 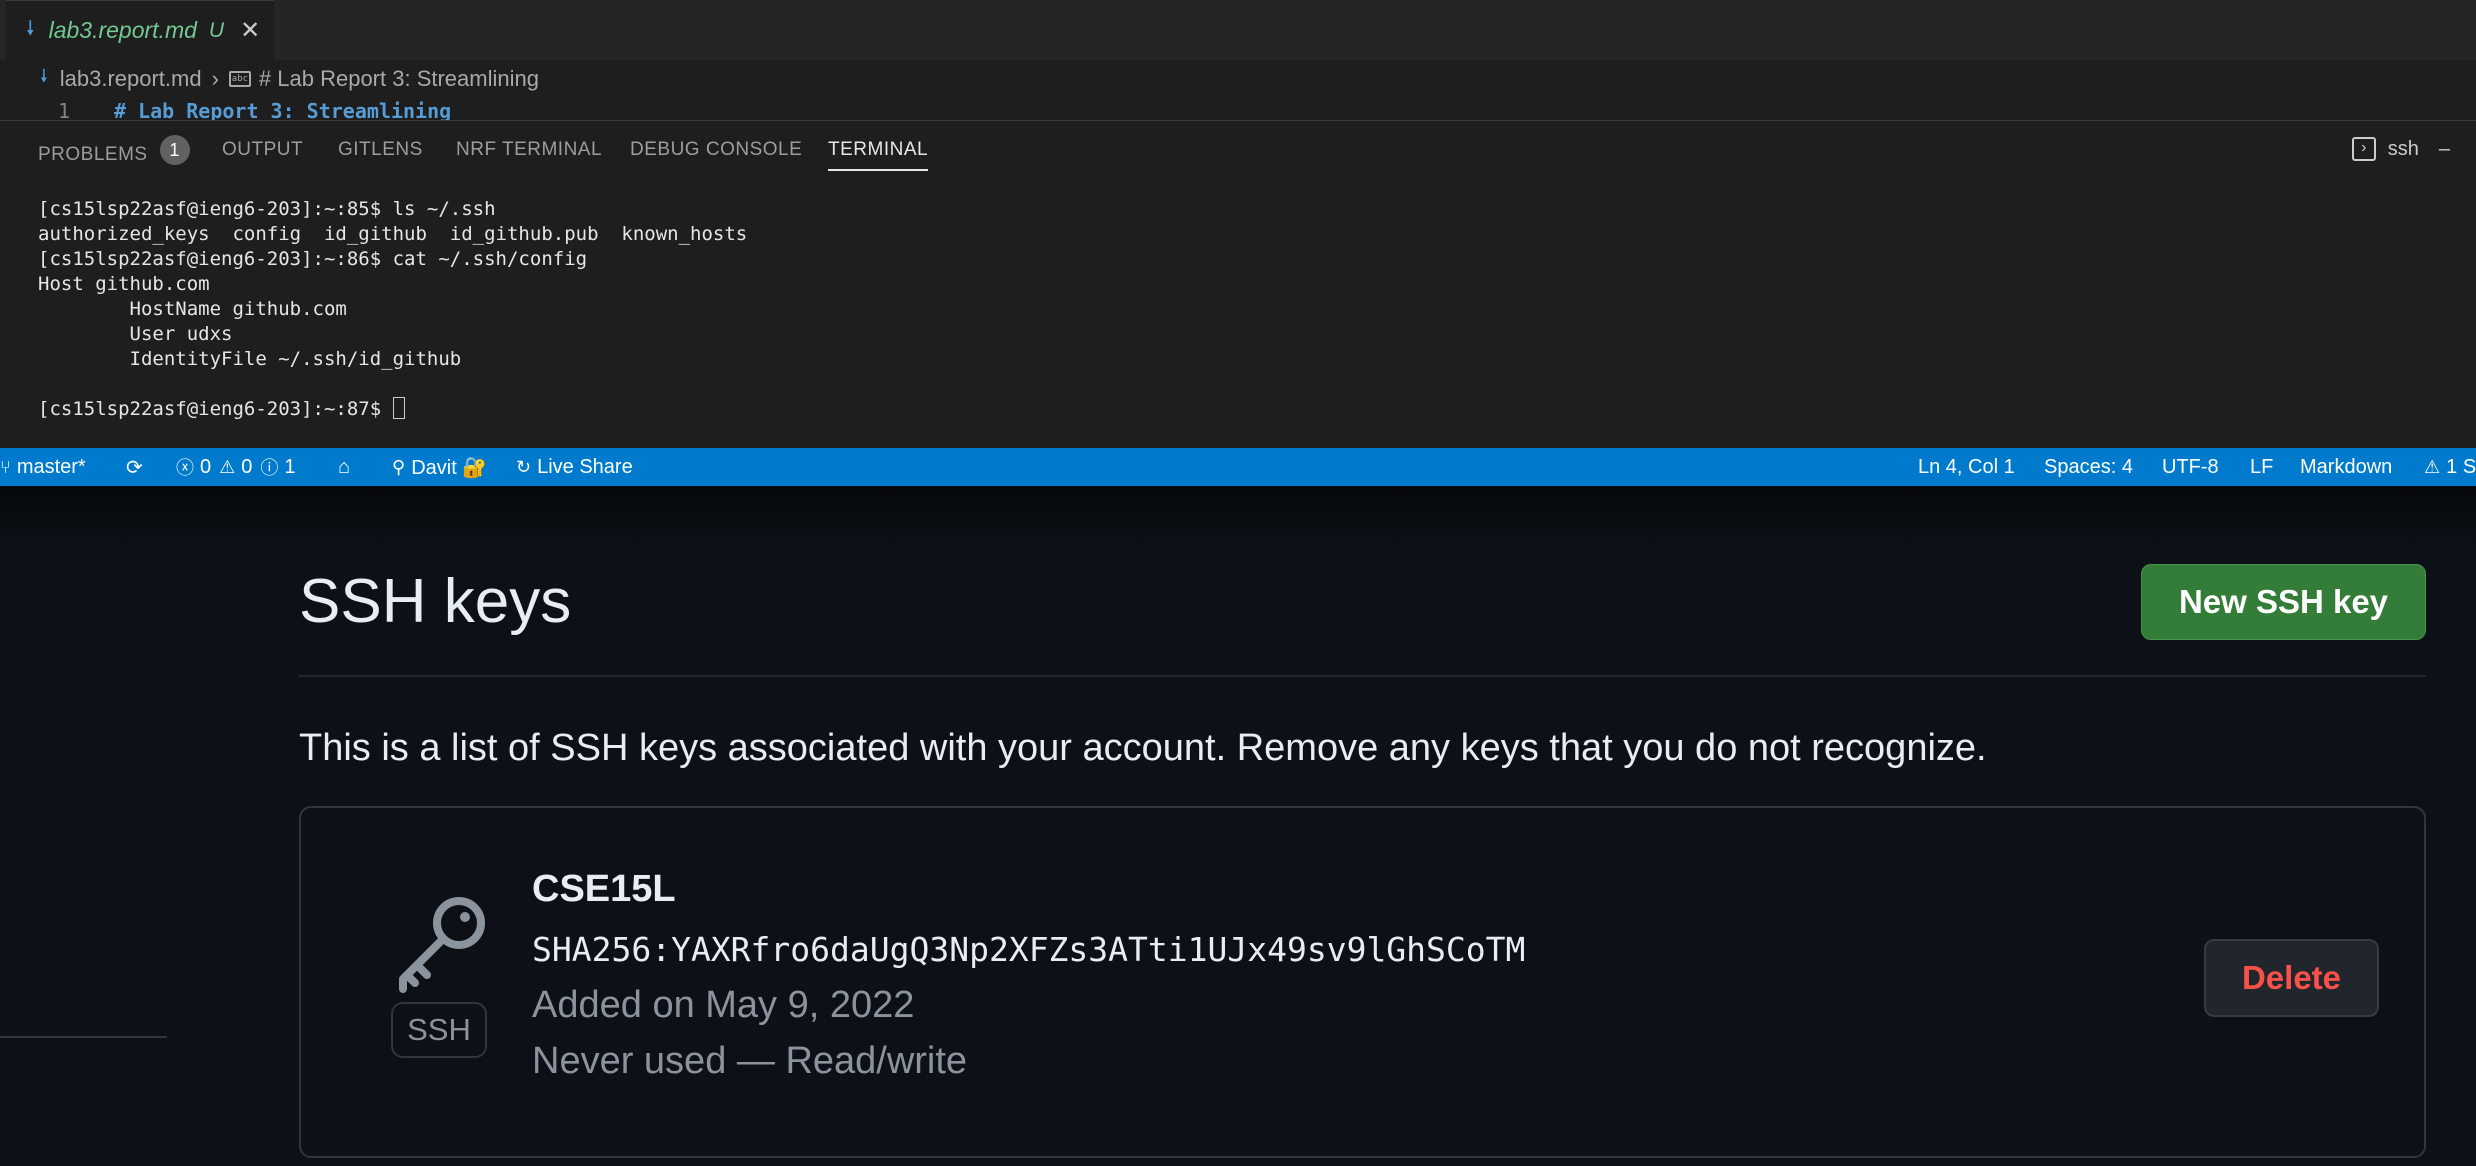 What do you see at coordinates (723, 1005) in the screenshot?
I see `key-added-date: Added on May 9, 2022` at bounding box center [723, 1005].